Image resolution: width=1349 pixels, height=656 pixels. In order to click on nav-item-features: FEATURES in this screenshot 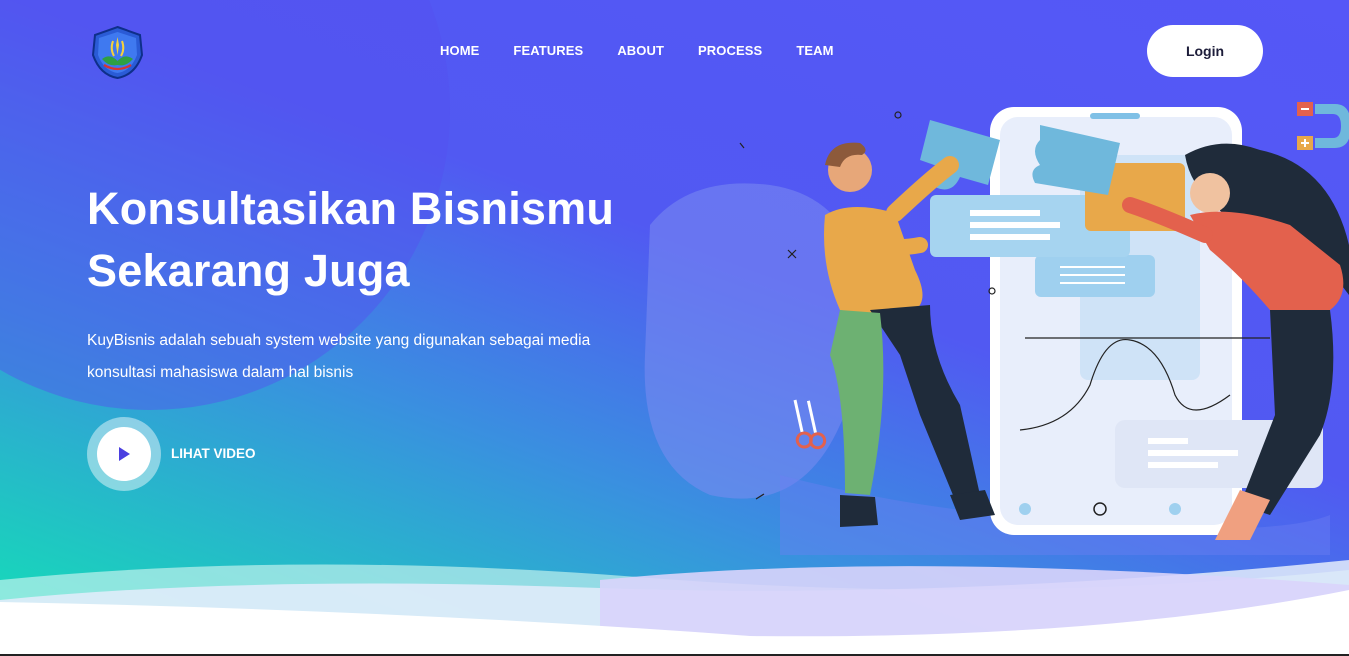, I will do `click(548, 50)`.